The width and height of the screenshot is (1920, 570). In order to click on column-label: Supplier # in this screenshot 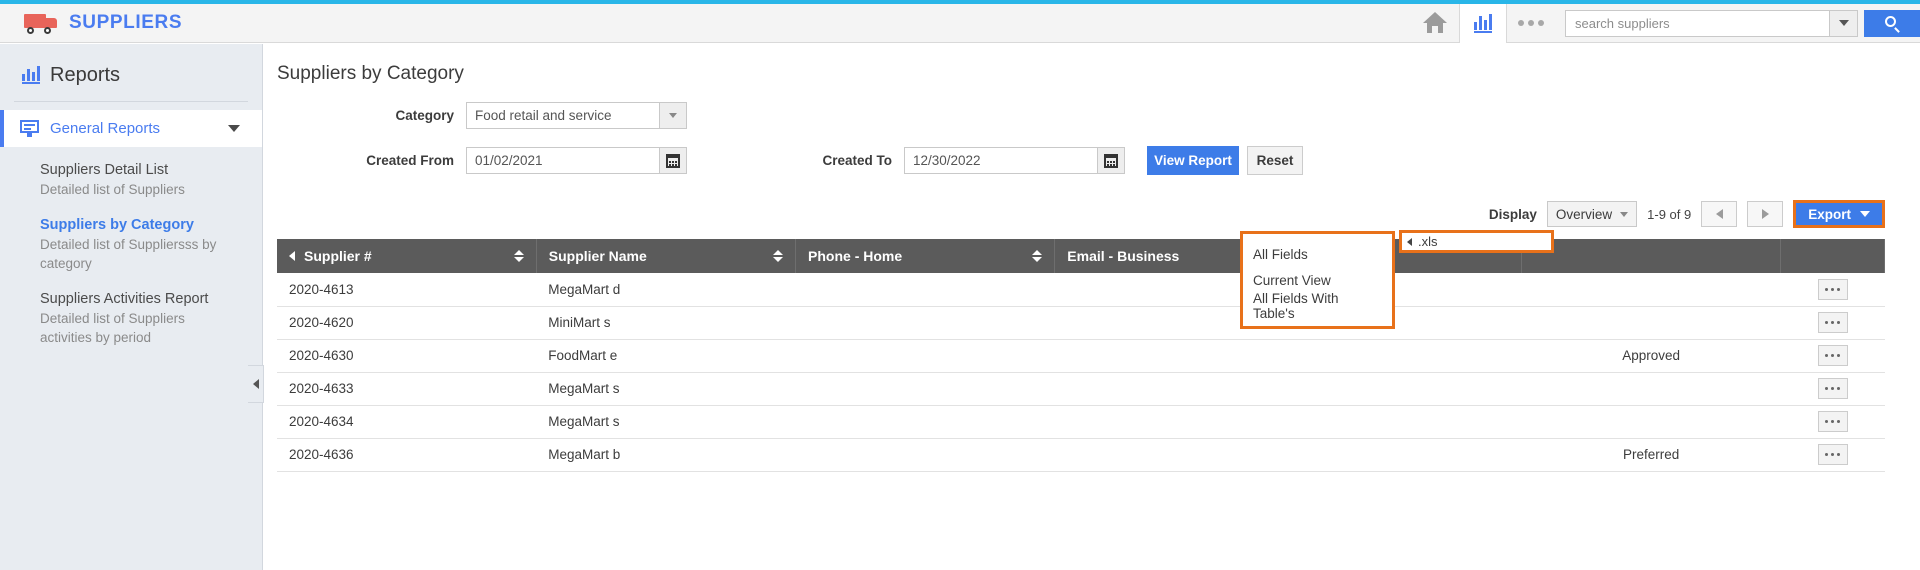, I will do `click(338, 256)`.